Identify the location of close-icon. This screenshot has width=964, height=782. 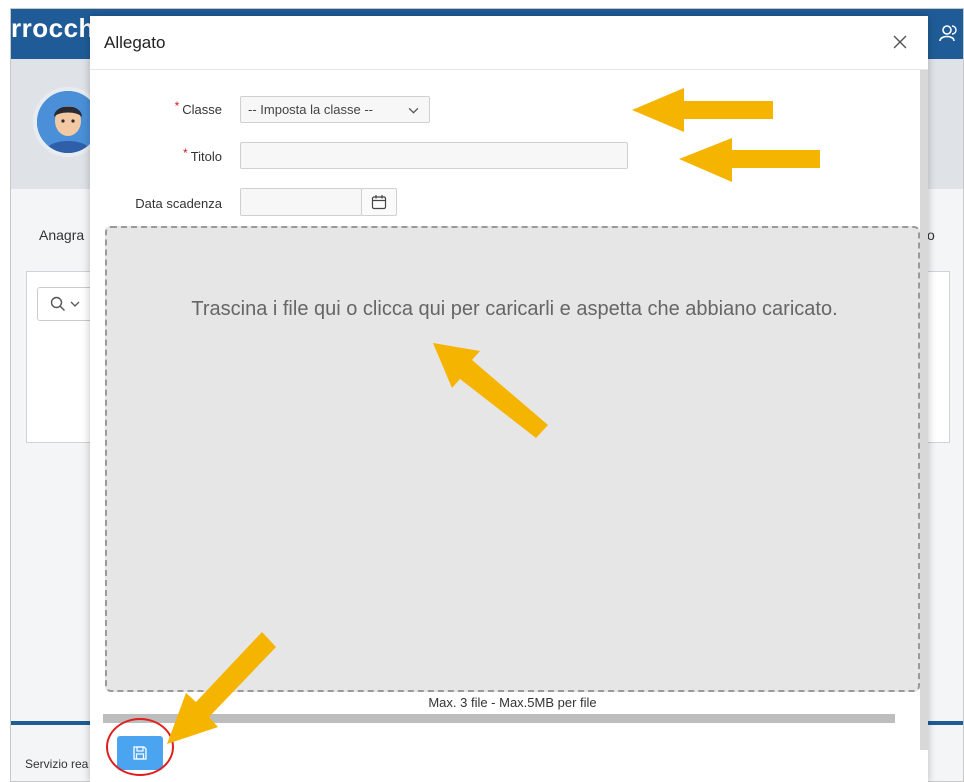
(900, 42).